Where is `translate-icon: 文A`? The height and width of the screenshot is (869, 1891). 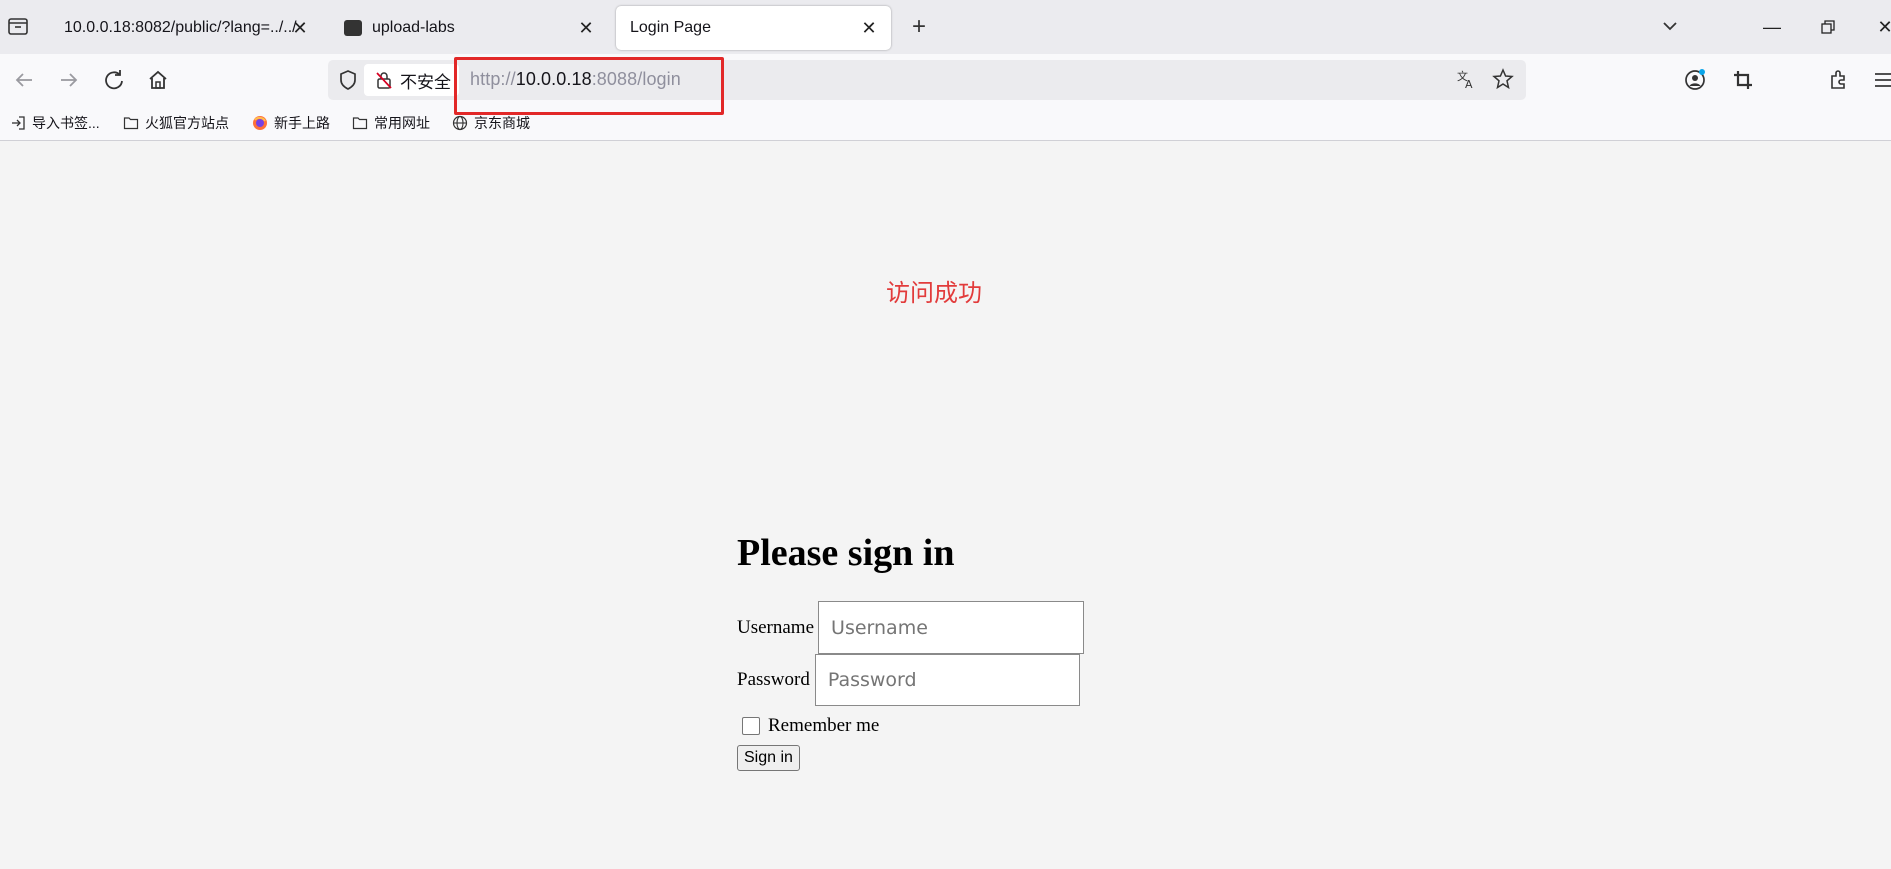
translate-icon: 文A is located at coordinates (1467, 81).